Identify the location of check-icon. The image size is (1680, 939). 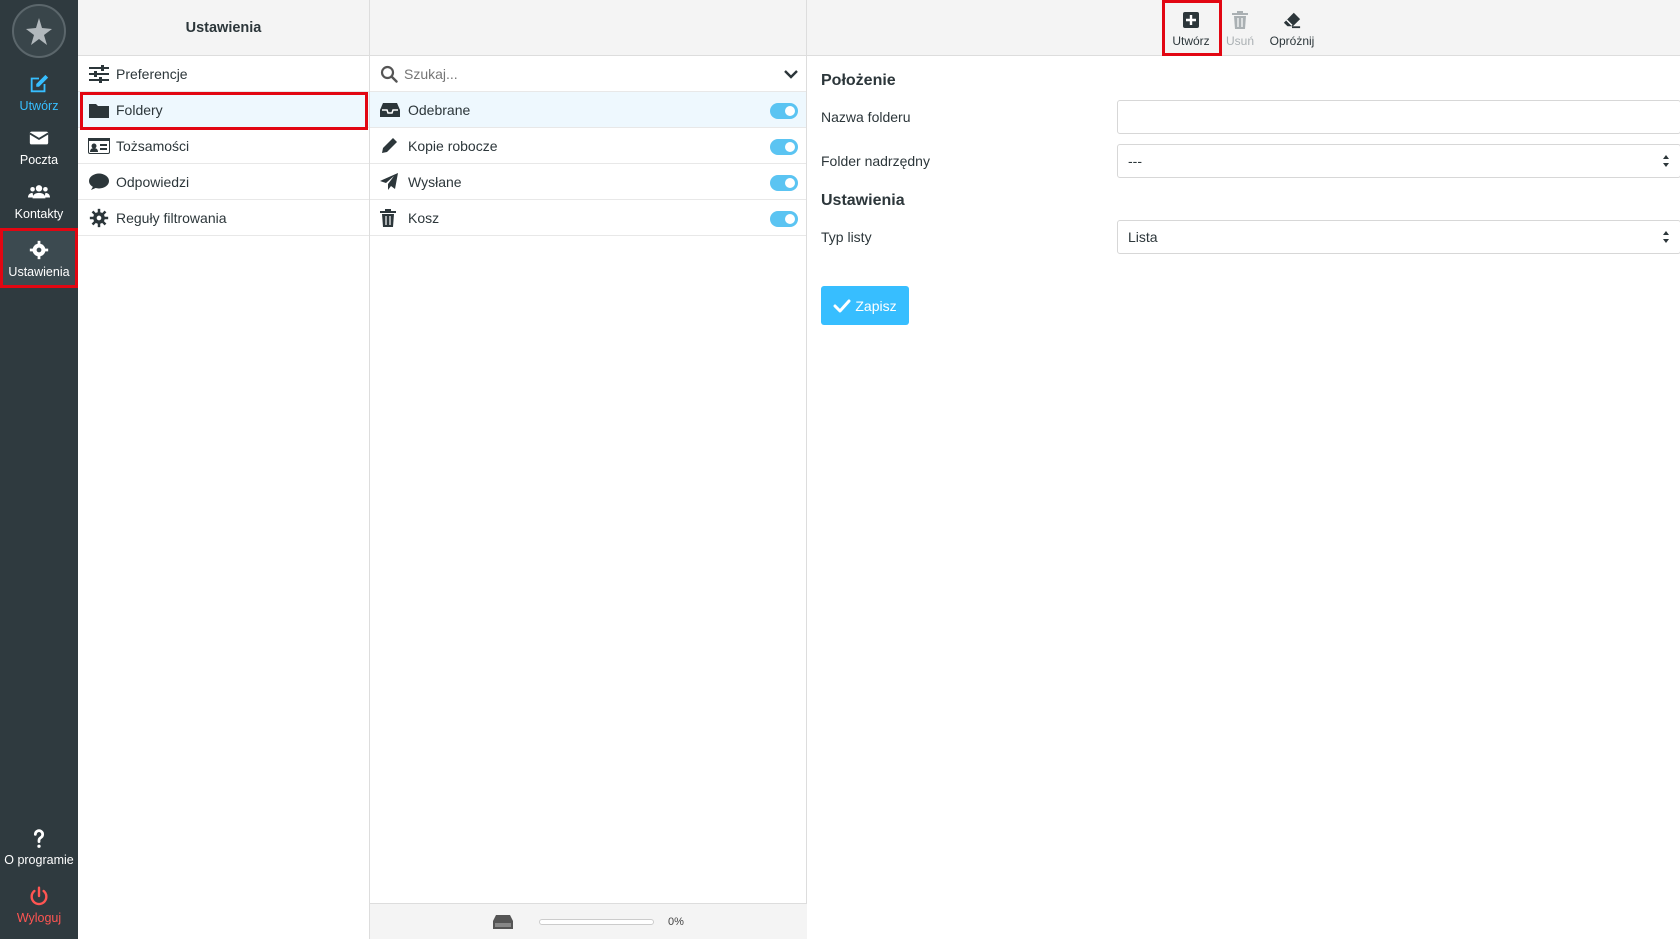
(842, 305).